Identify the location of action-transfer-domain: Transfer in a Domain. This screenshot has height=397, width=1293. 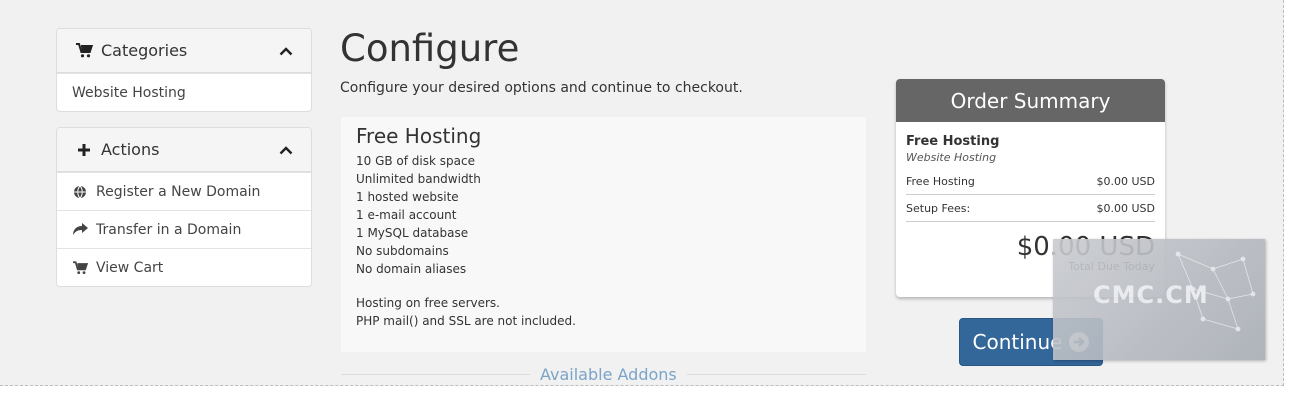
(184, 229).